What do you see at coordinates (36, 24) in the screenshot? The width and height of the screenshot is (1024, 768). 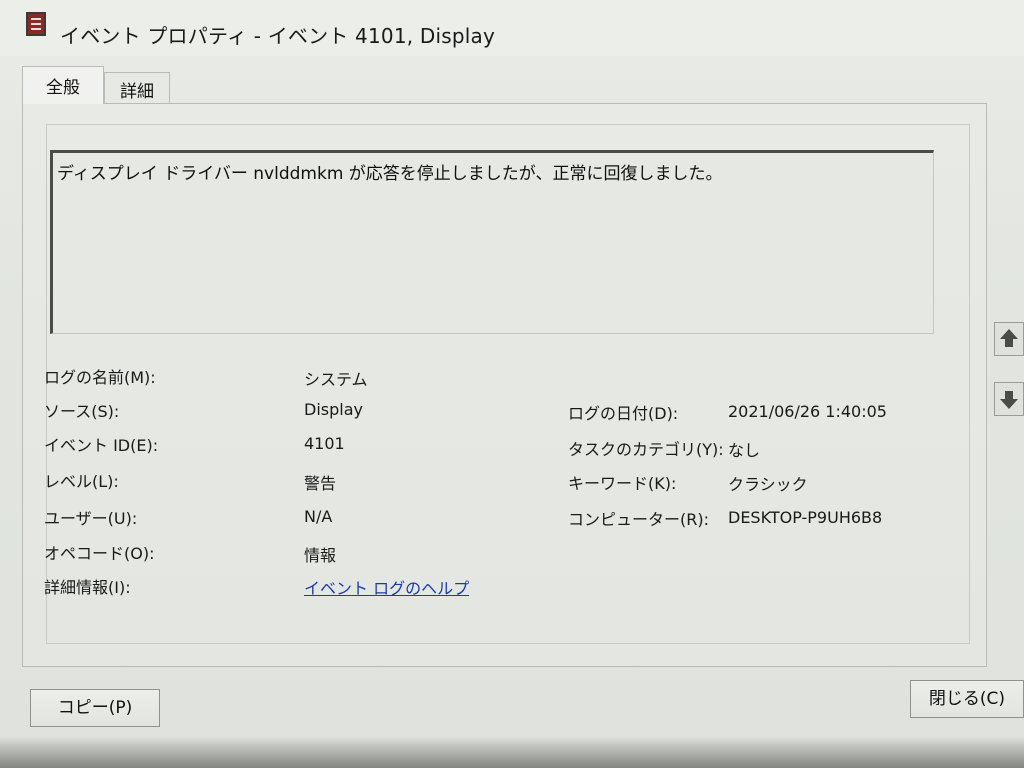 I see `event-viewer-icon` at bounding box center [36, 24].